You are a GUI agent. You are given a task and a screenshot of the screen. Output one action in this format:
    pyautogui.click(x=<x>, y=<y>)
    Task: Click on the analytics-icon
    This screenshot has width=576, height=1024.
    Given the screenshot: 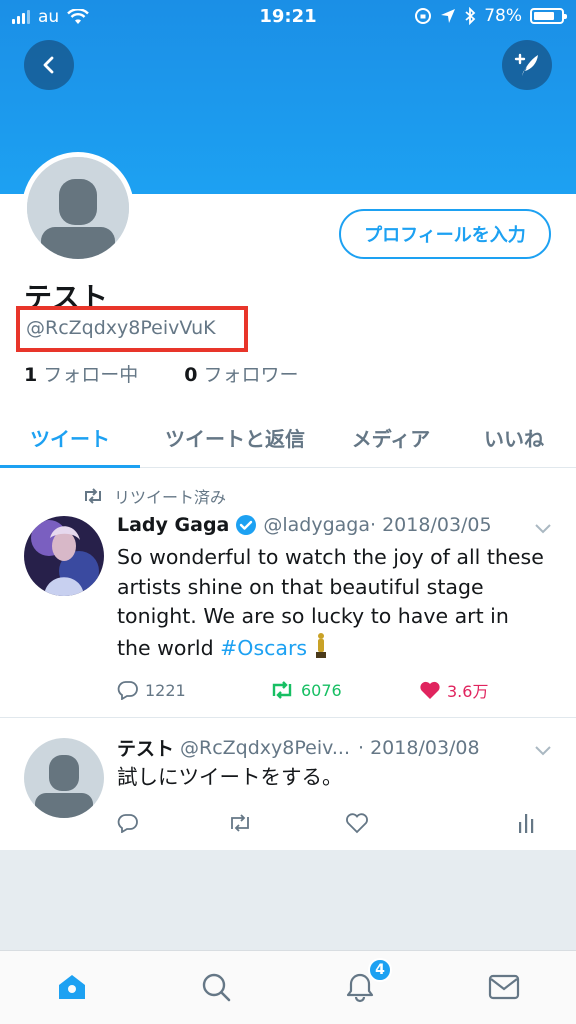 What is the action you would take?
    pyautogui.click(x=526, y=823)
    